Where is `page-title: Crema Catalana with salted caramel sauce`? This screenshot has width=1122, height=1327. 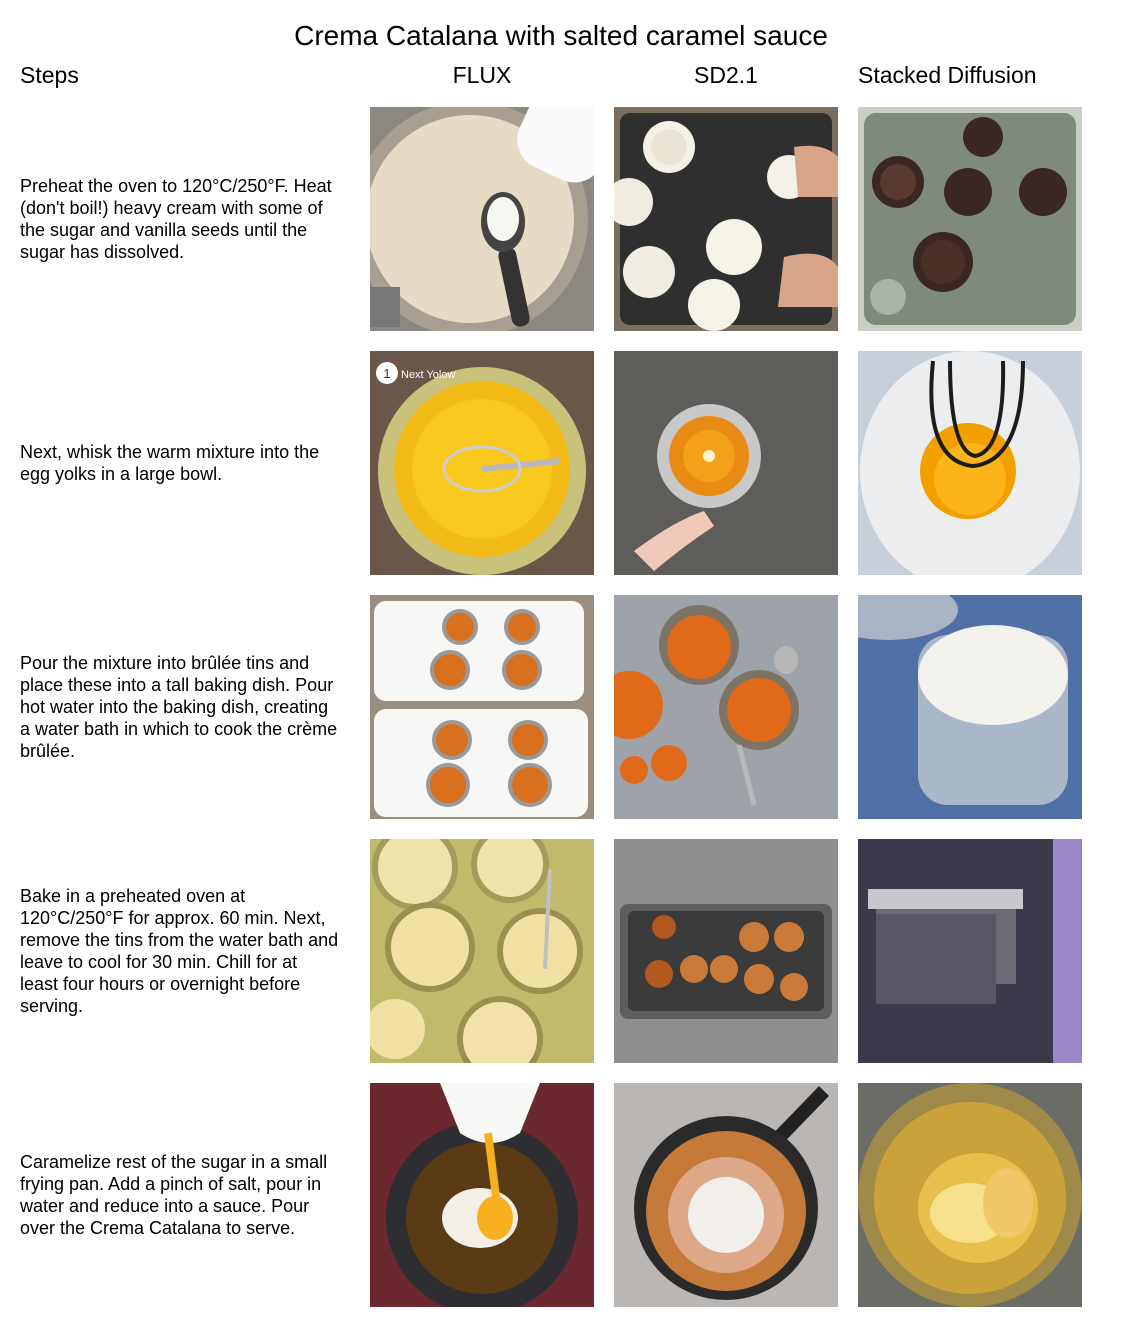
page-title: Crema Catalana with salted caramel sauce is located at coordinates (561, 35).